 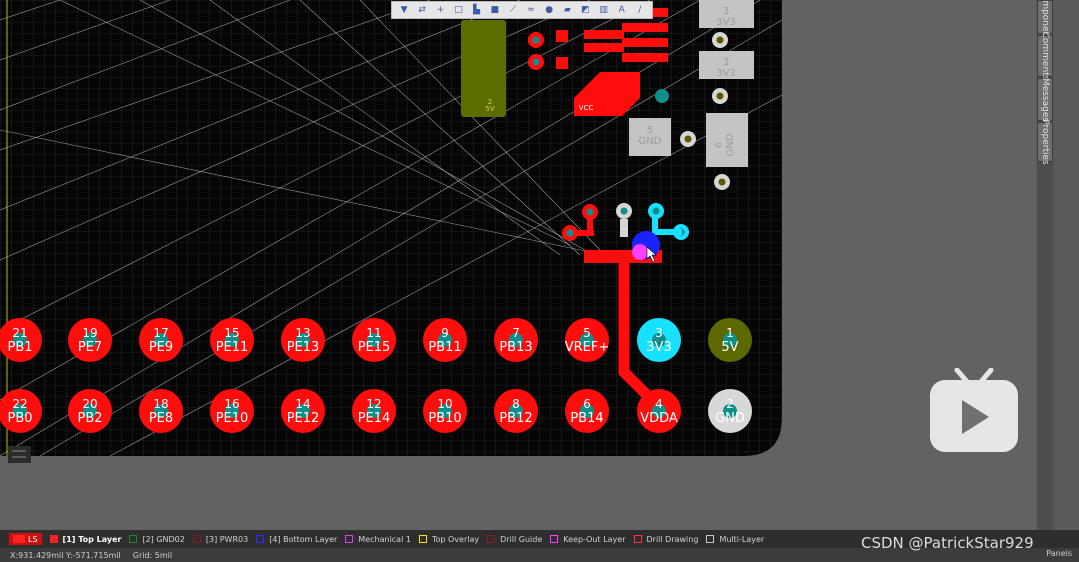 I want to click on header-pad: 9PB11, so click(x=445, y=340).